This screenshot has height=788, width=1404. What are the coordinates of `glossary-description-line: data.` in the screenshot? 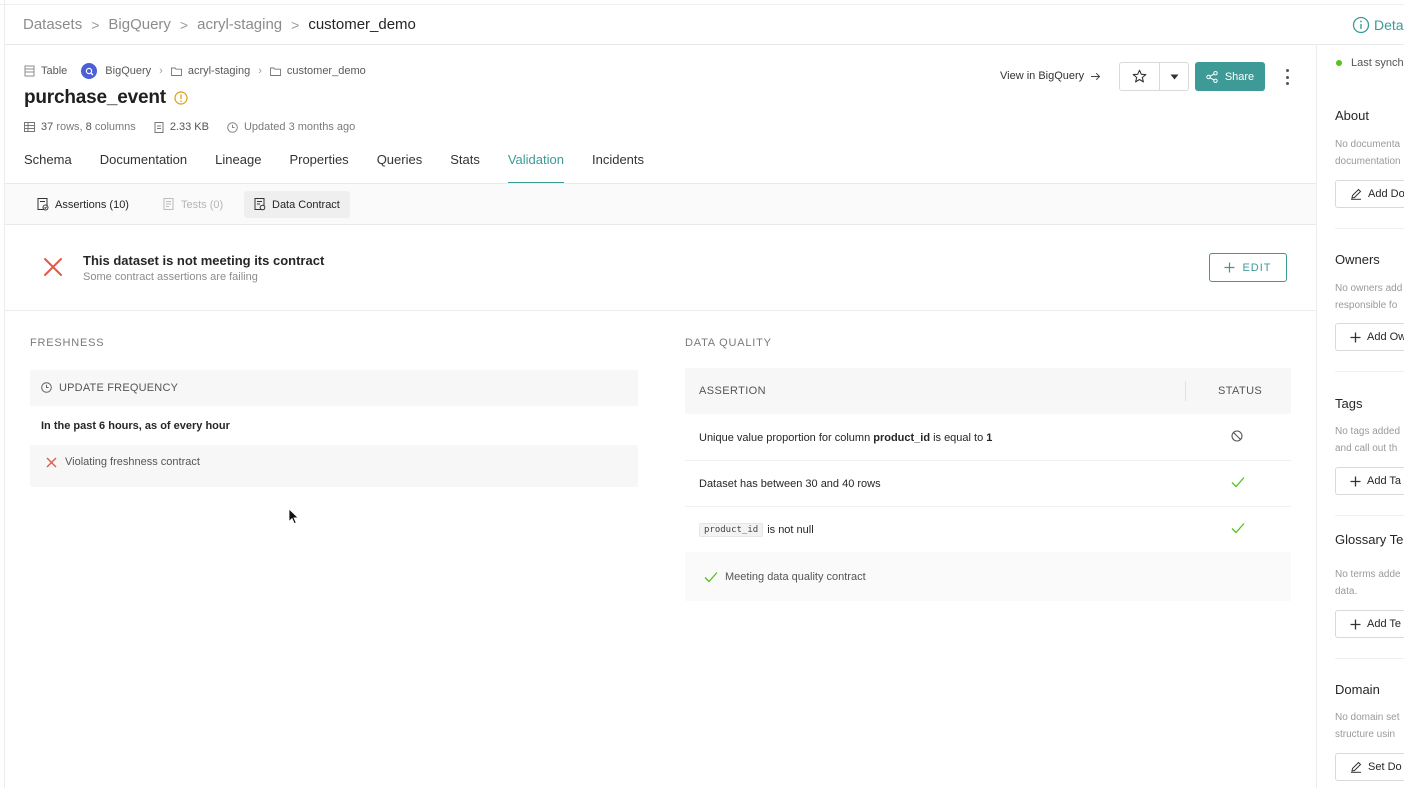 It's located at (1346, 591).